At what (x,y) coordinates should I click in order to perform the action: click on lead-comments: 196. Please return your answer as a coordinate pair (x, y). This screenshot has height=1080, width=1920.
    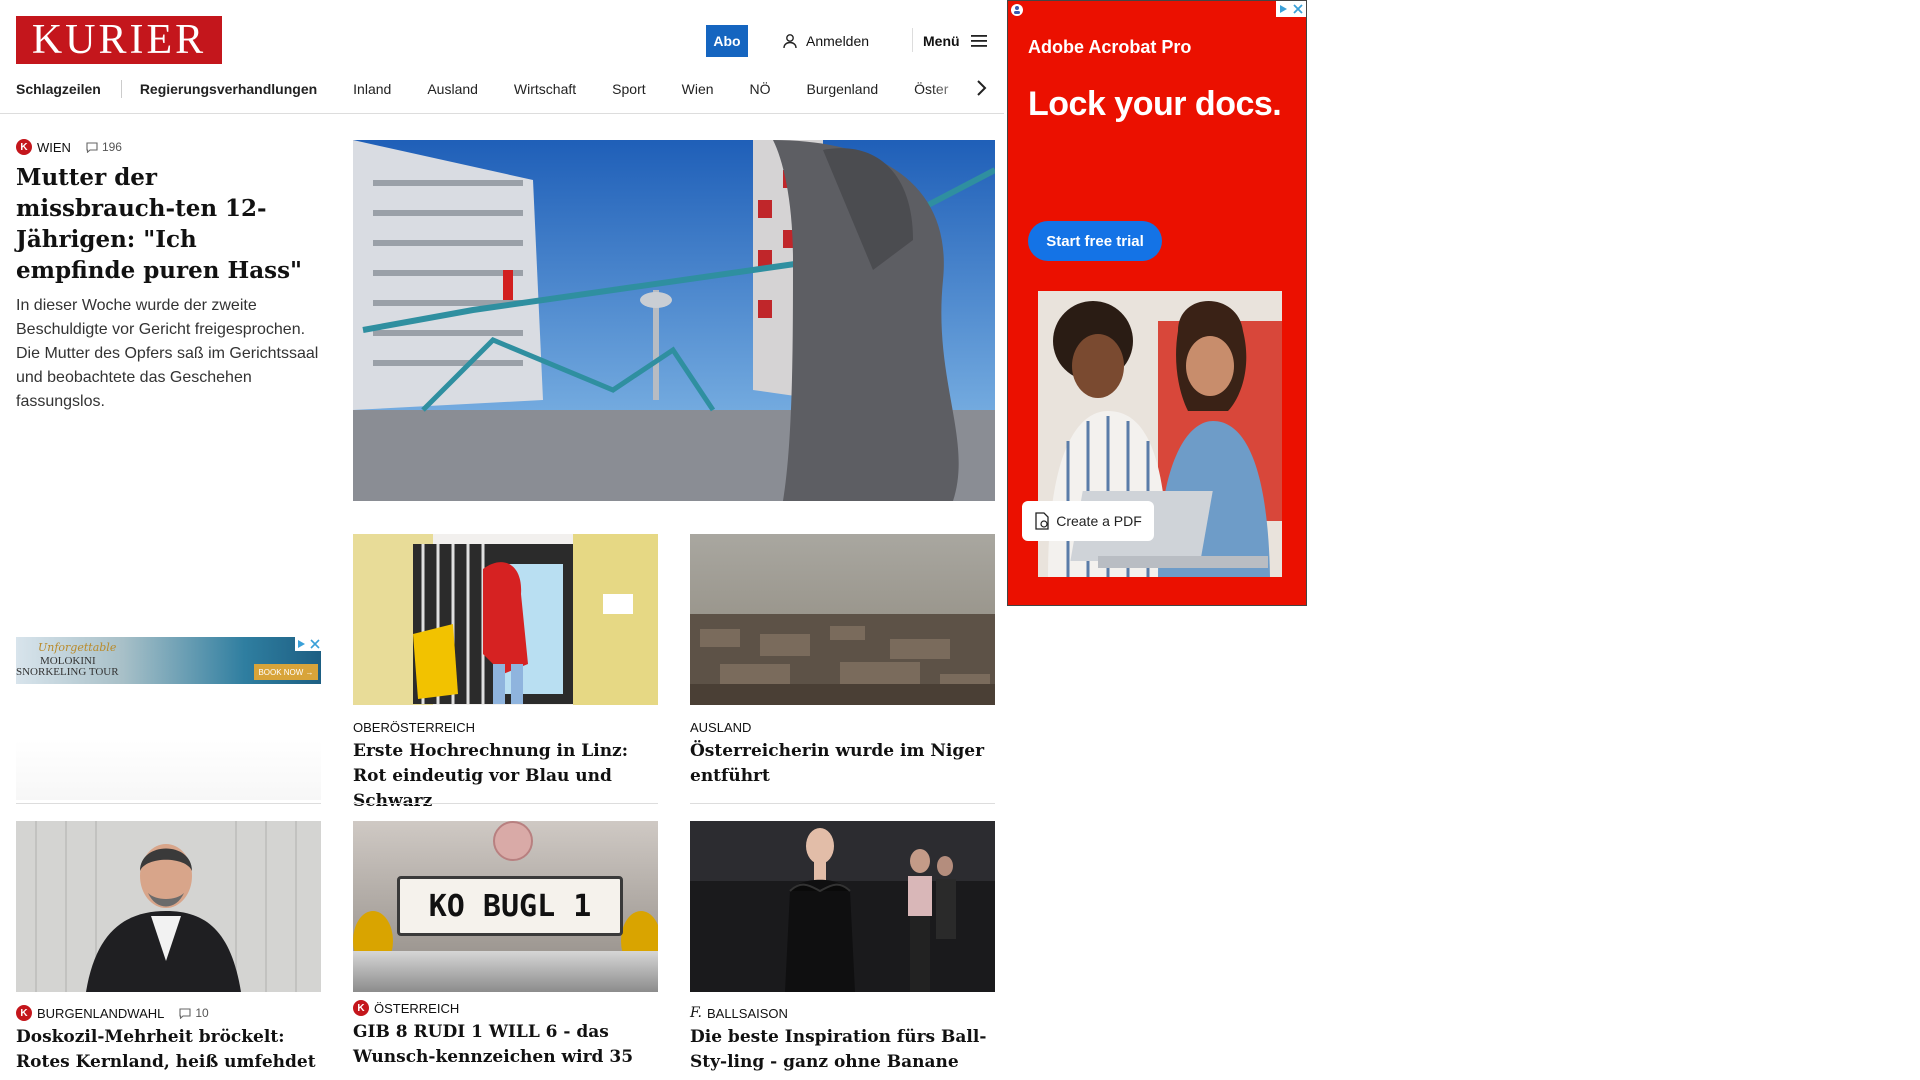
    Looking at the image, I should click on (104, 147).